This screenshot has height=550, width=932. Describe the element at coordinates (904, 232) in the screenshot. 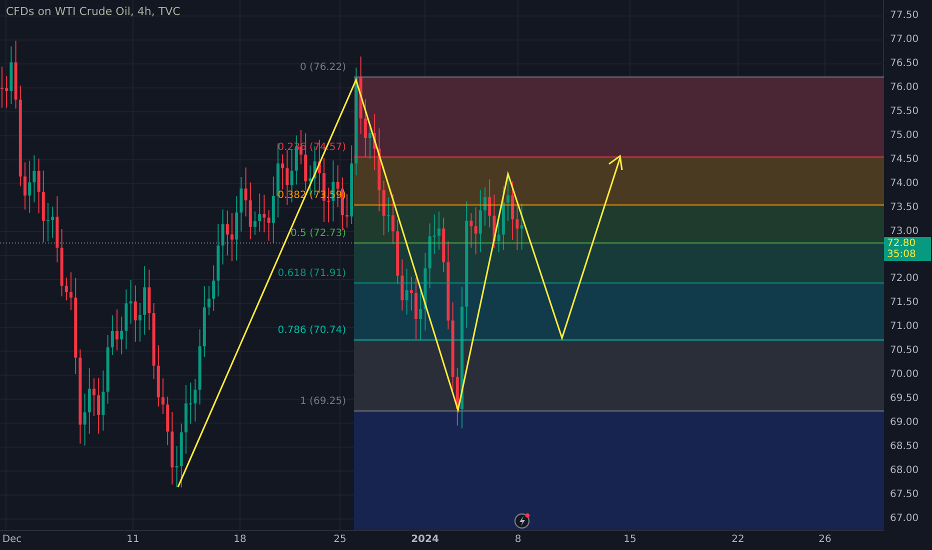

I see `price-axis-label: 73.00` at that location.